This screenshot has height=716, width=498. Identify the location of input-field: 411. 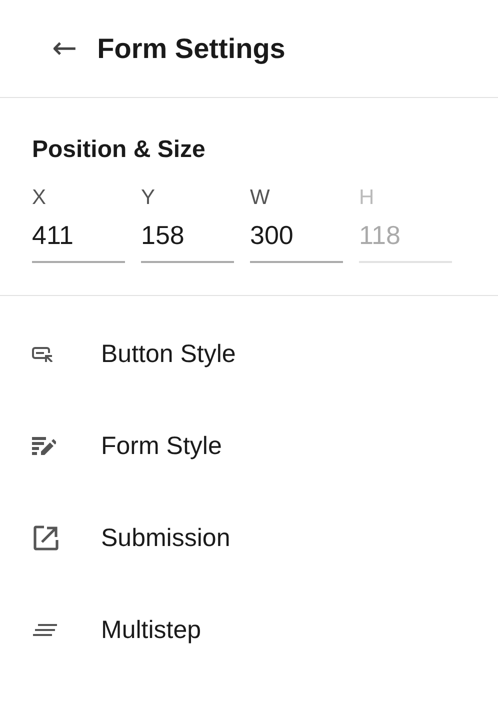
(78, 236).